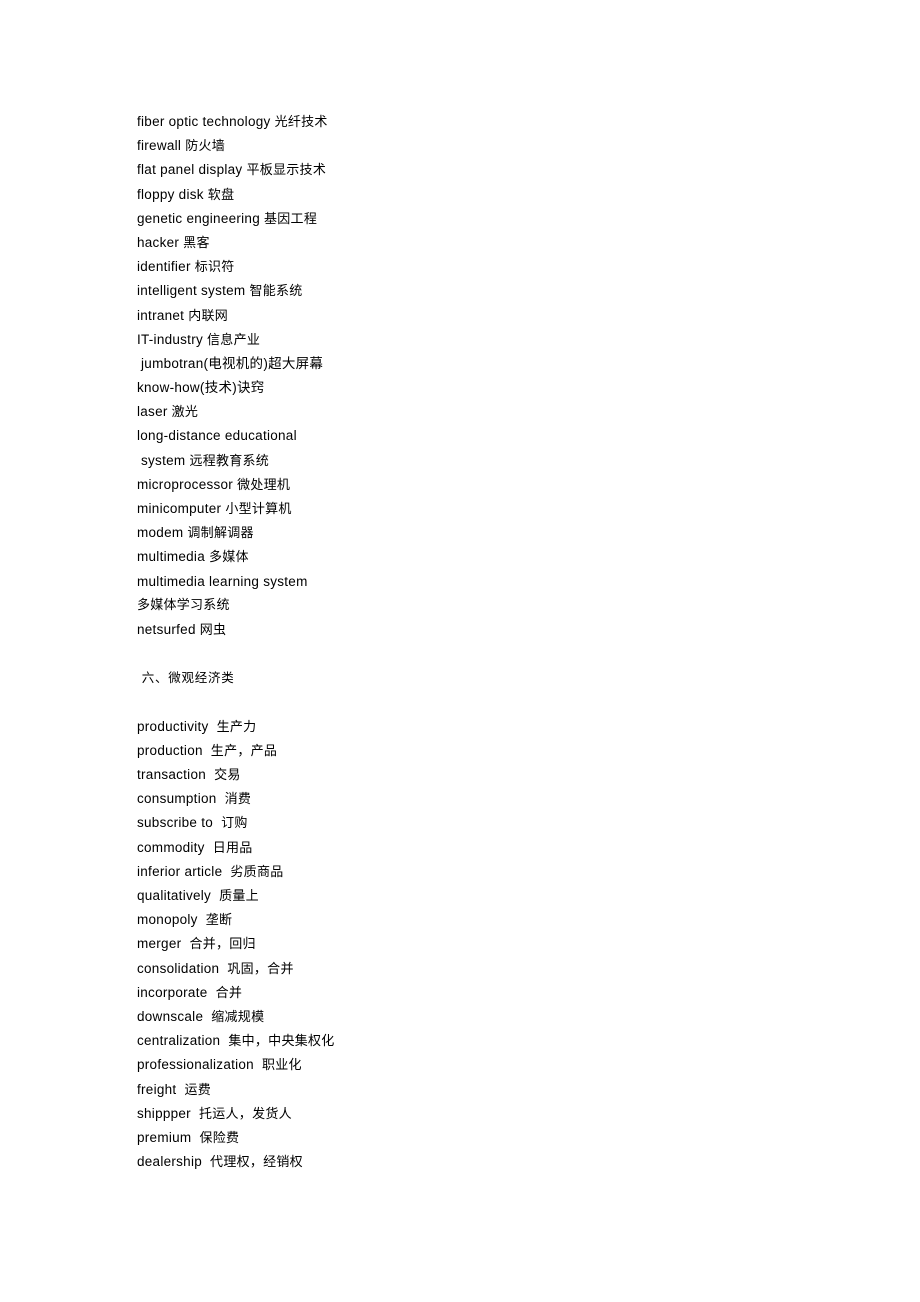 Image resolution: width=920 pixels, height=1302 pixels. I want to click on entry-term: multimedia, so click(171, 557).